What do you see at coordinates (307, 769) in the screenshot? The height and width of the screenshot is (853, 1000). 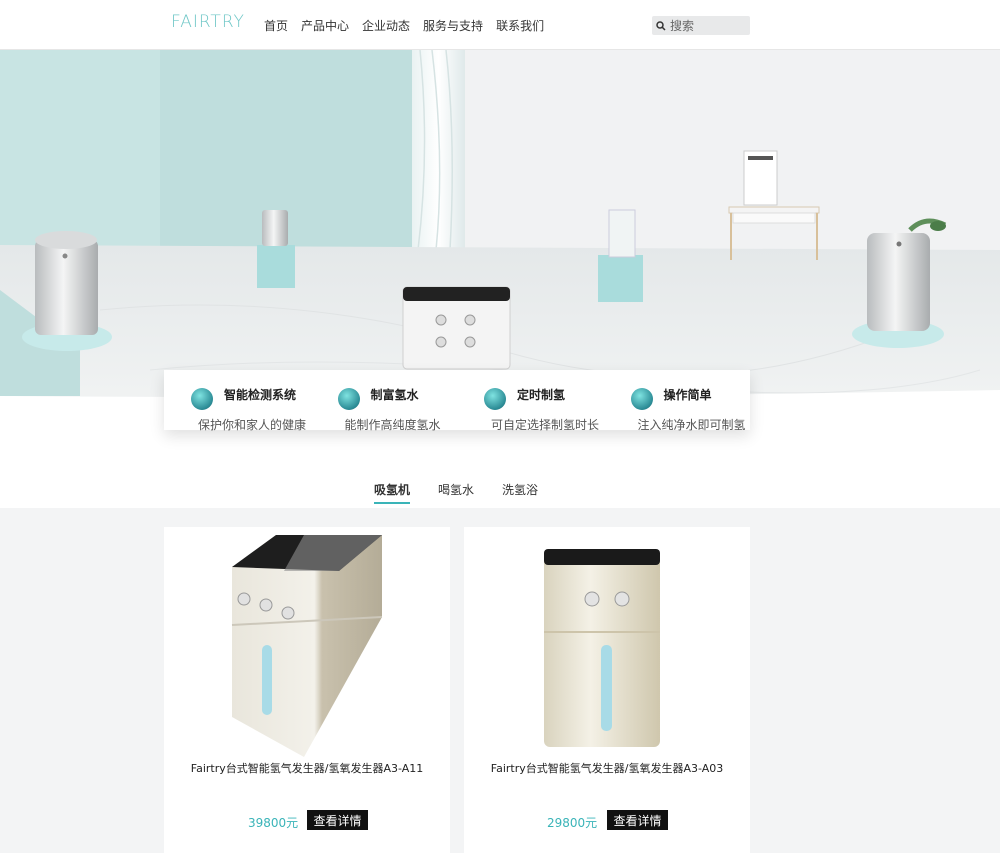 I see `product-name: Fairtry台式智能氢气发生器/氢氧发生器A3-A11` at bounding box center [307, 769].